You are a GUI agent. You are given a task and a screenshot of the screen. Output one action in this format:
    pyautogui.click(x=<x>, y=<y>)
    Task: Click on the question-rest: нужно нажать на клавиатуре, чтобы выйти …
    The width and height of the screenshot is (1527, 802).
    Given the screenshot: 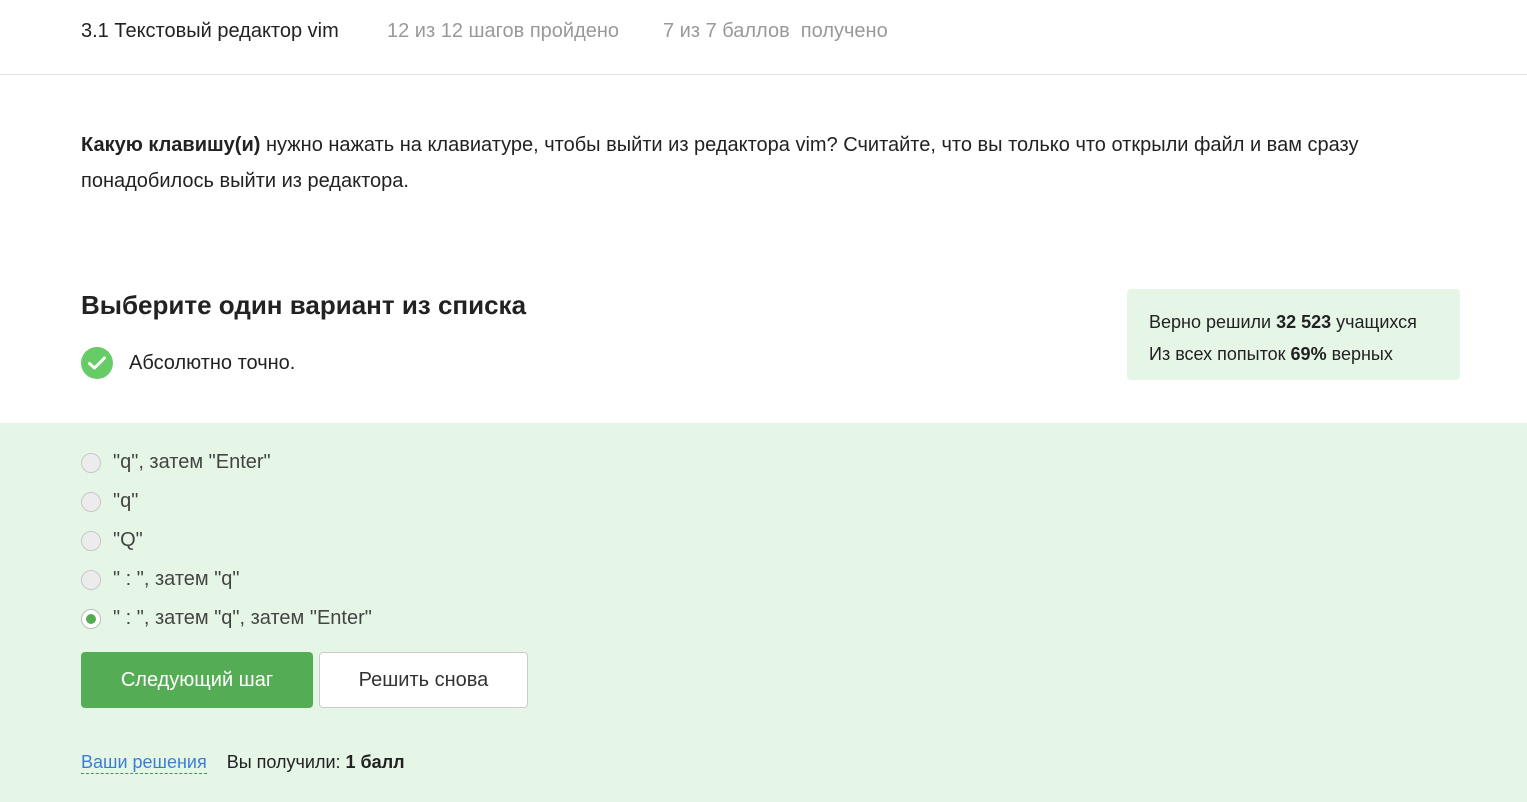 What is the action you would take?
    pyautogui.click(x=720, y=163)
    